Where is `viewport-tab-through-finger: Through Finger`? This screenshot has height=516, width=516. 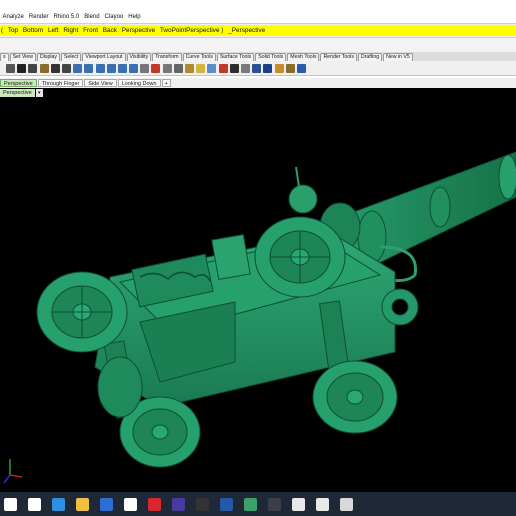 viewport-tab-through-finger: Through Finger is located at coordinates (60, 83).